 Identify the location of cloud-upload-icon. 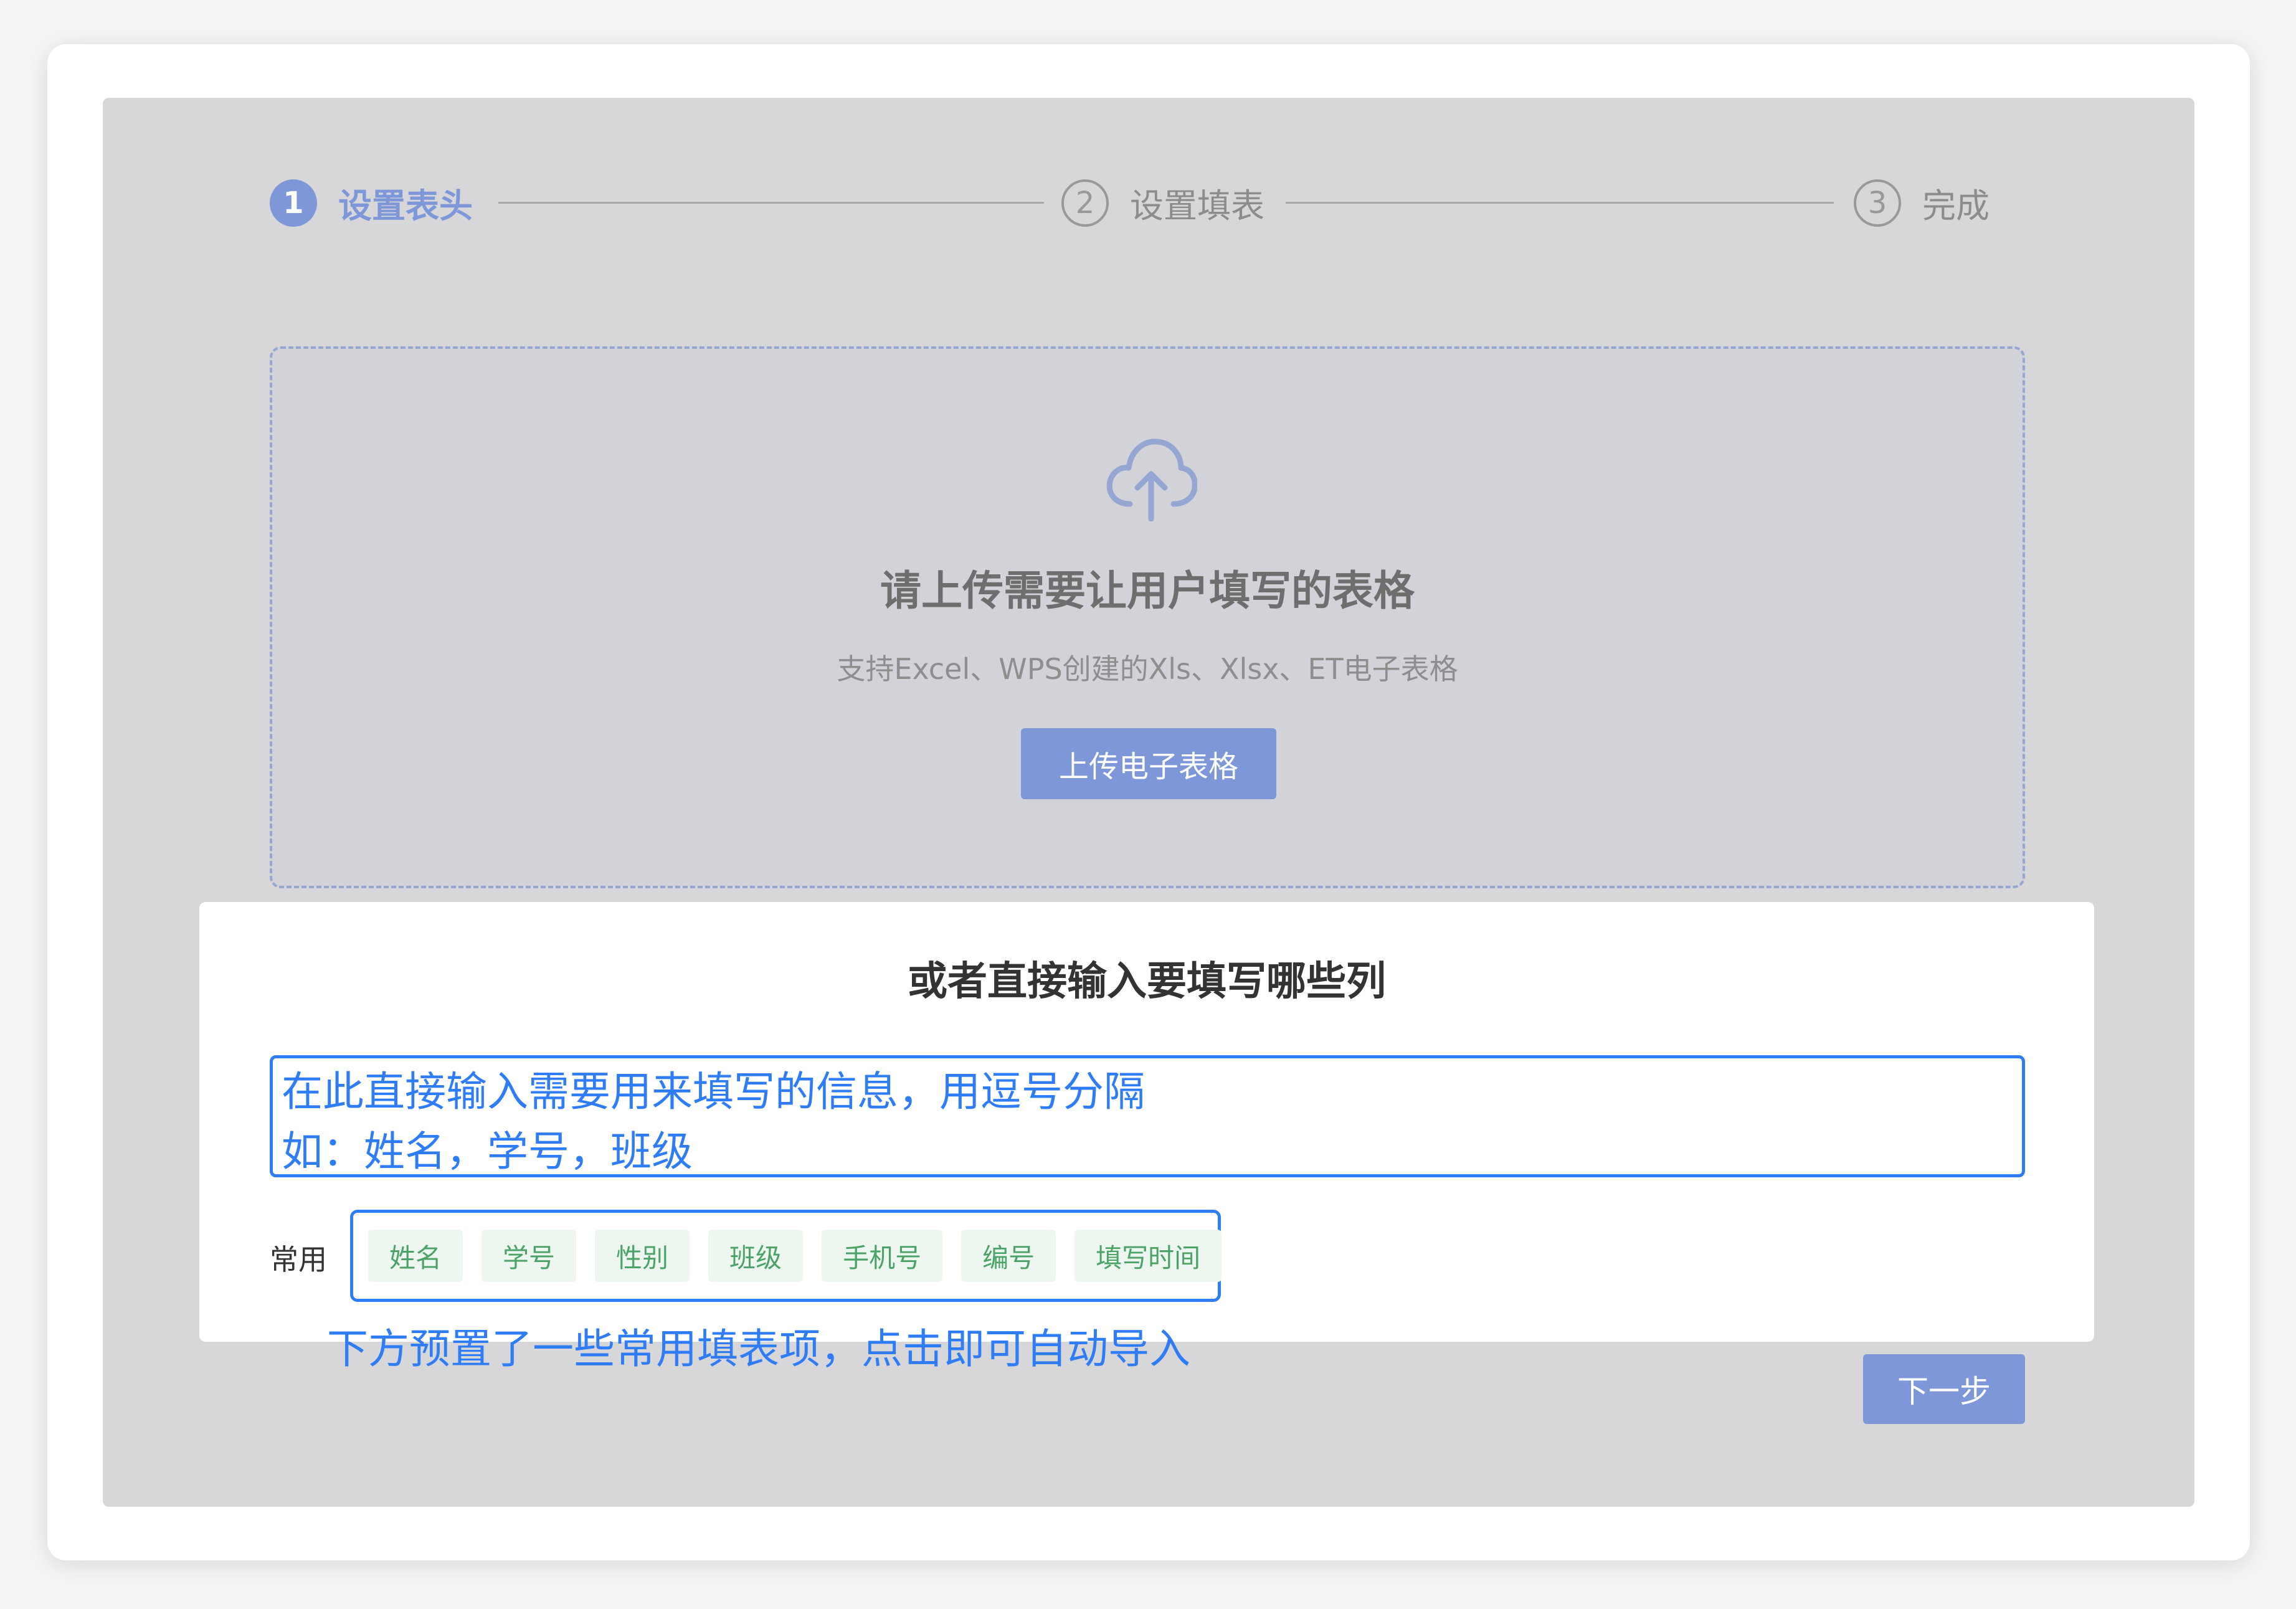
(1151, 480).